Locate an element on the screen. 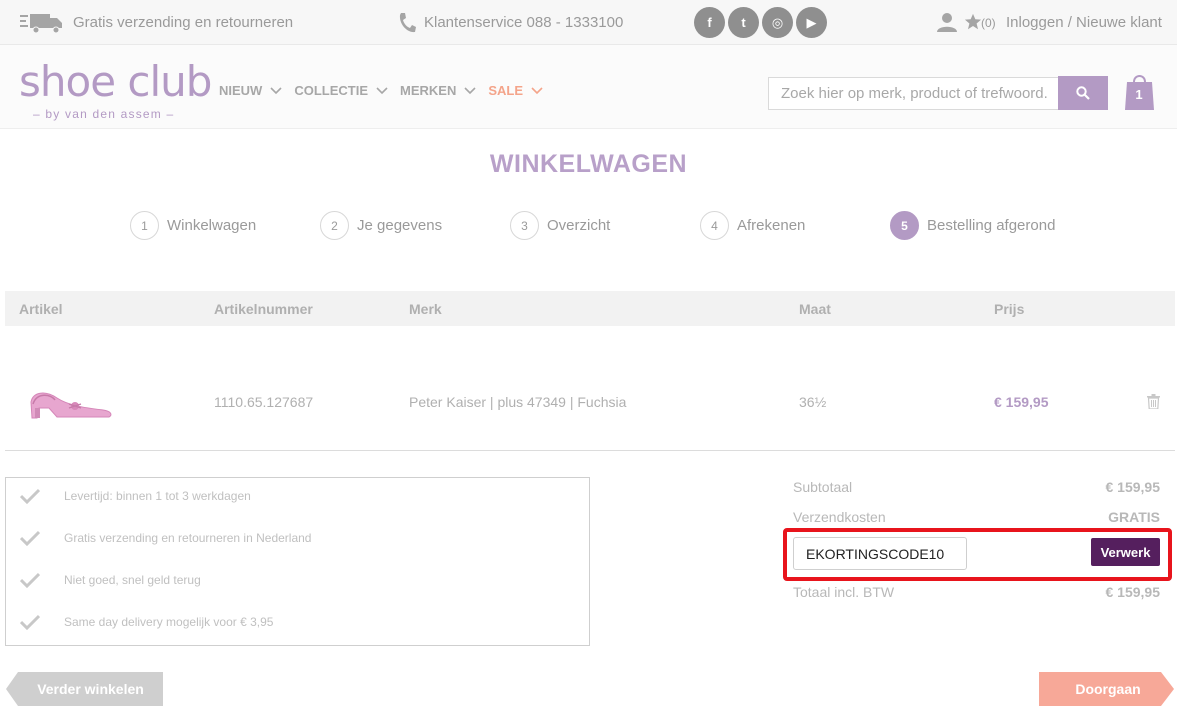  shipping-value: GRATIS is located at coordinates (1134, 517).